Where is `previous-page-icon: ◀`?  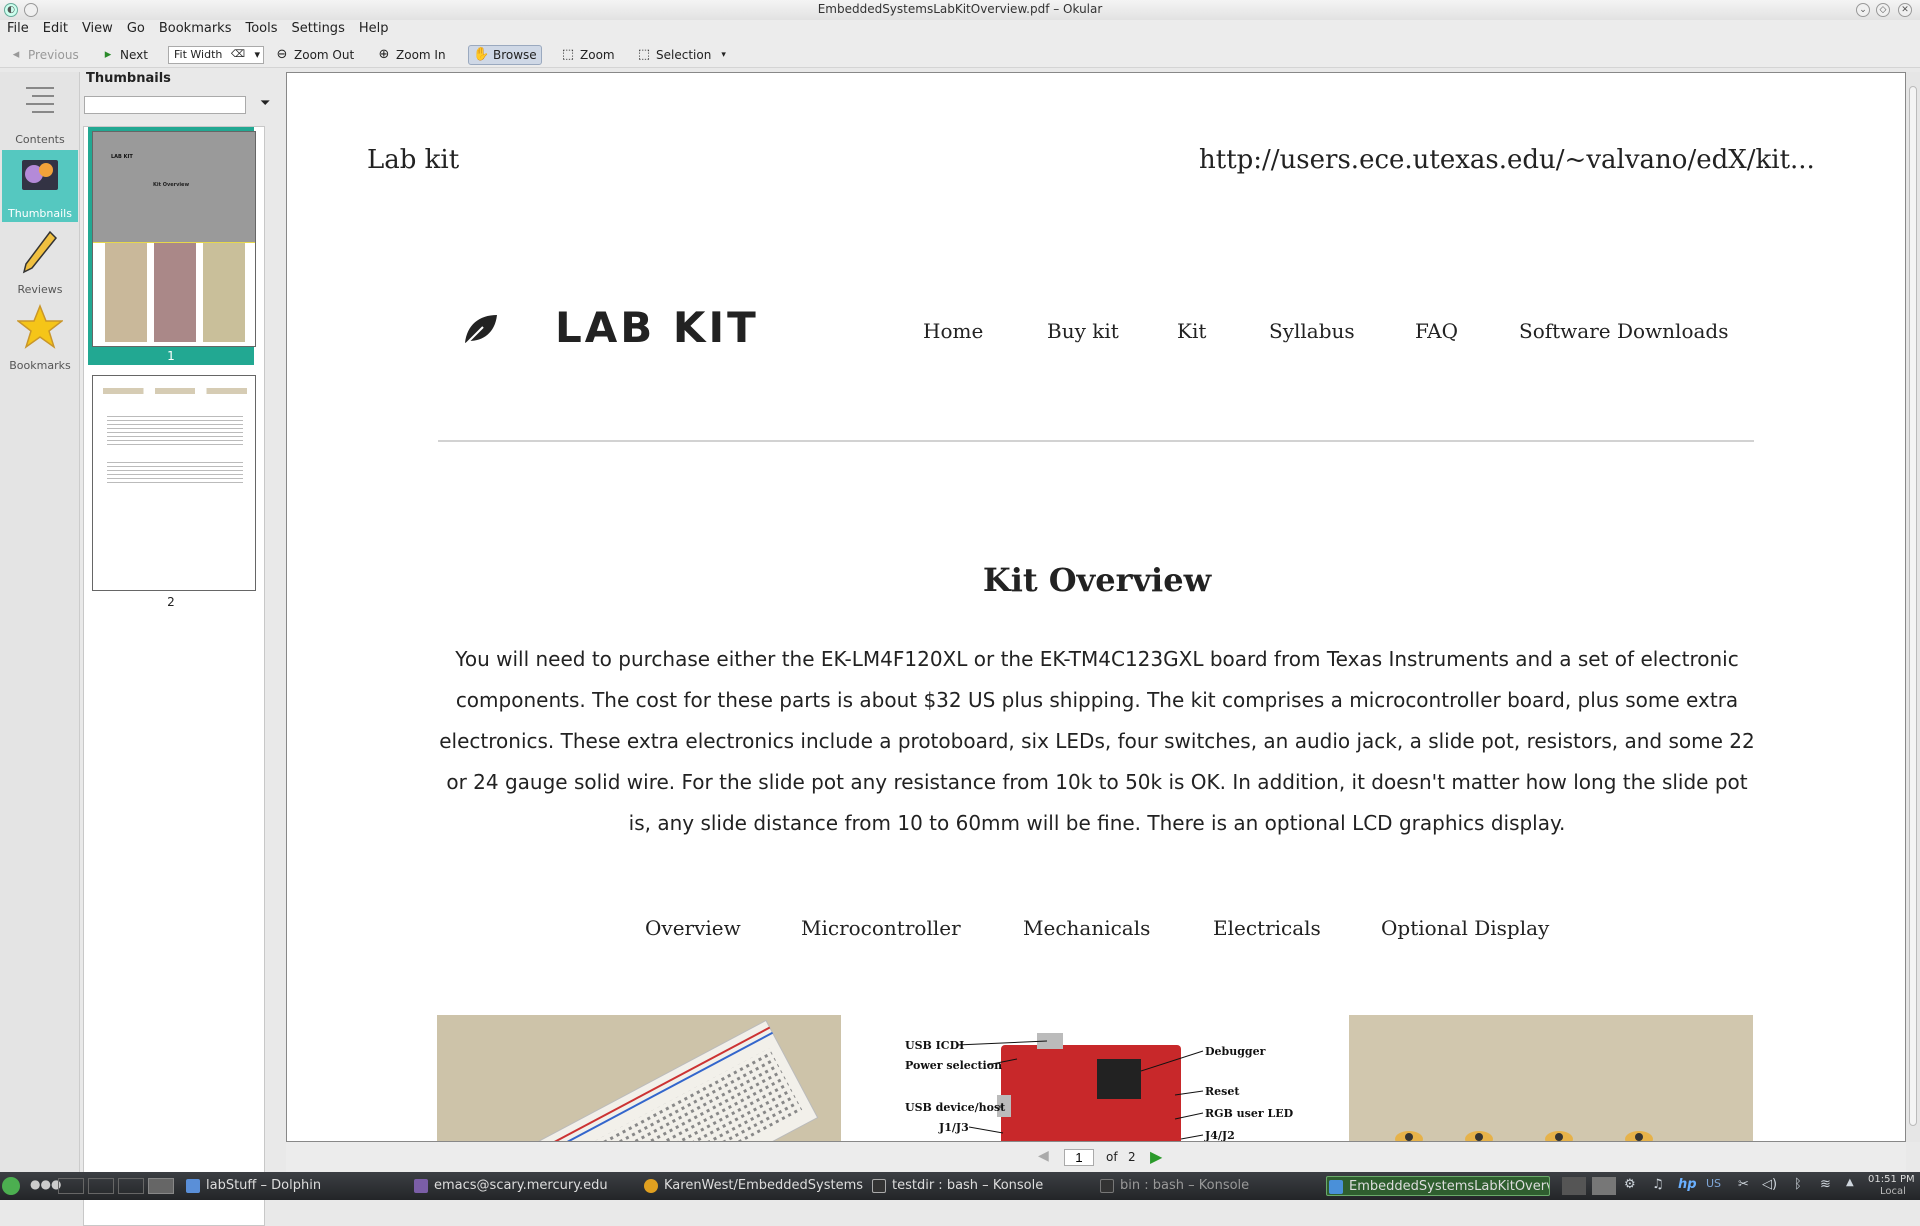
previous-page-icon: ◀ is located at coordinates (1043, 1156).